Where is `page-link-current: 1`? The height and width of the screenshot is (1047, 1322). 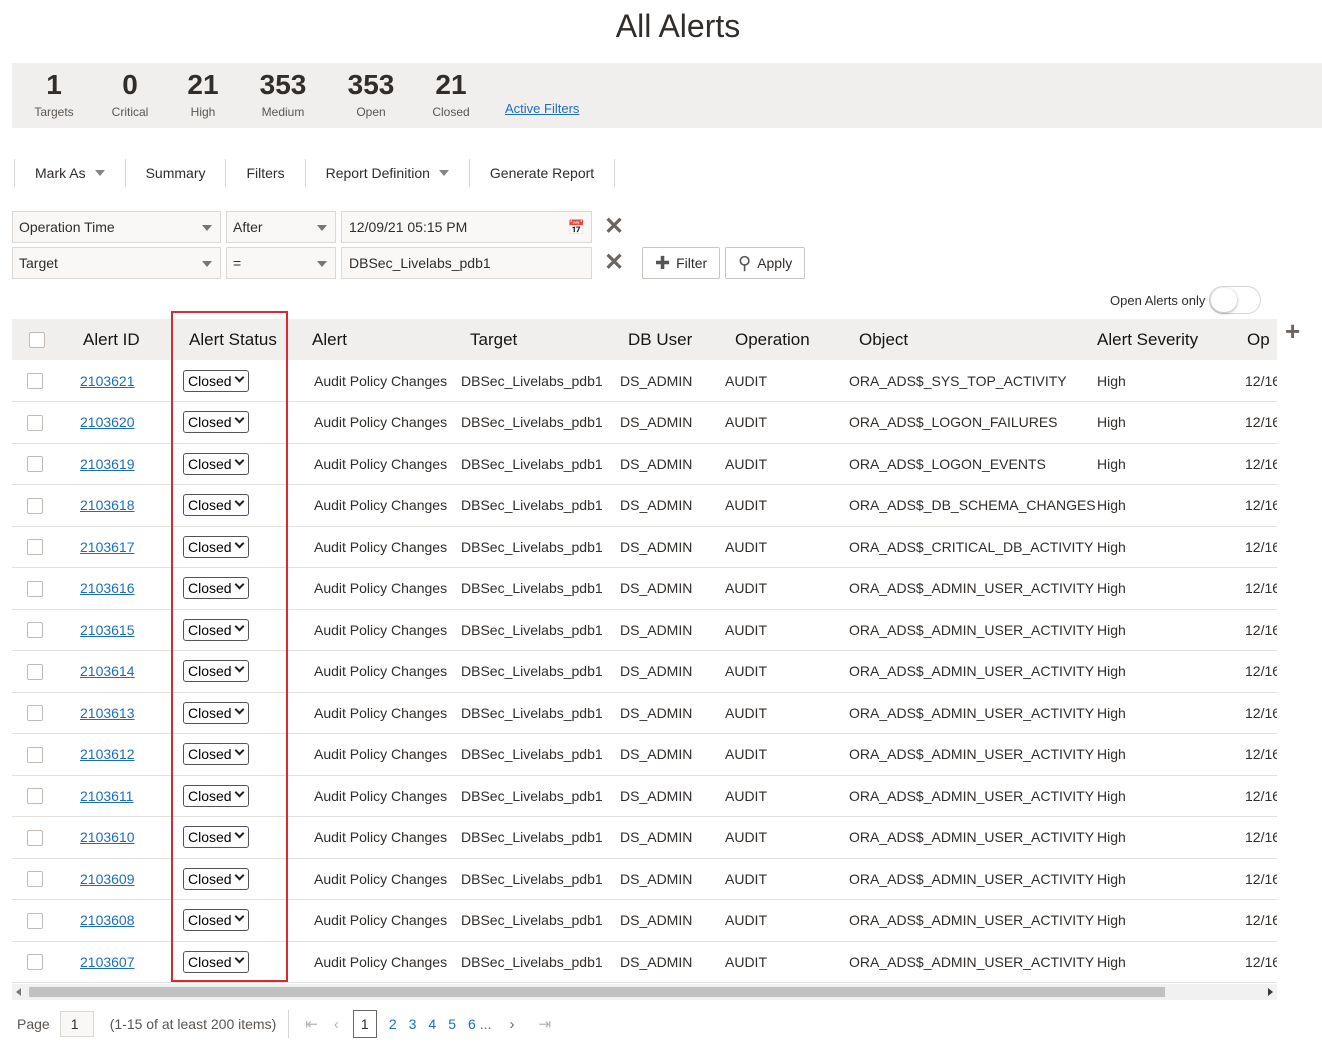 page-link-current: 1 is located at coordinates (364, 1024).